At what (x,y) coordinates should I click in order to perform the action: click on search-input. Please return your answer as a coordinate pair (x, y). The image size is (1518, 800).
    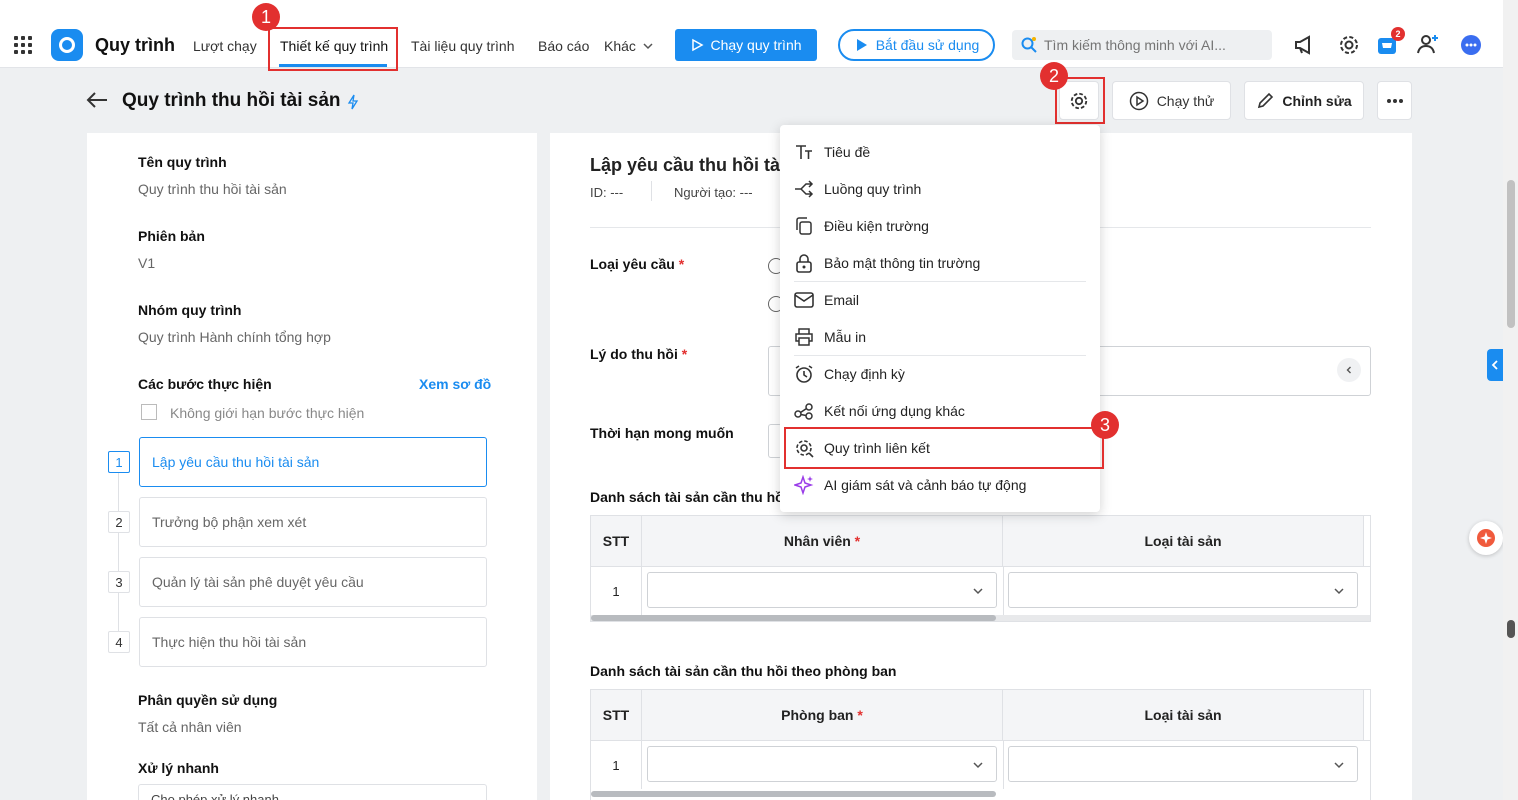
    Looking at the image, I should click on (1151, 45).